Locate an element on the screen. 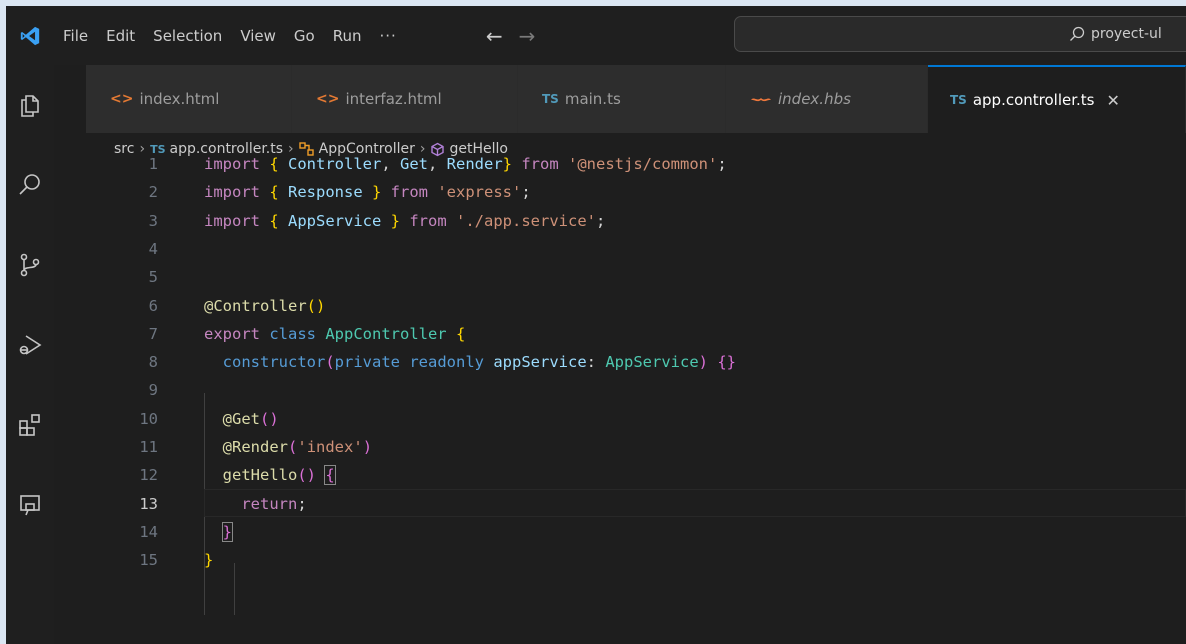  code-token: constructor is located at coordinates (274, 362).